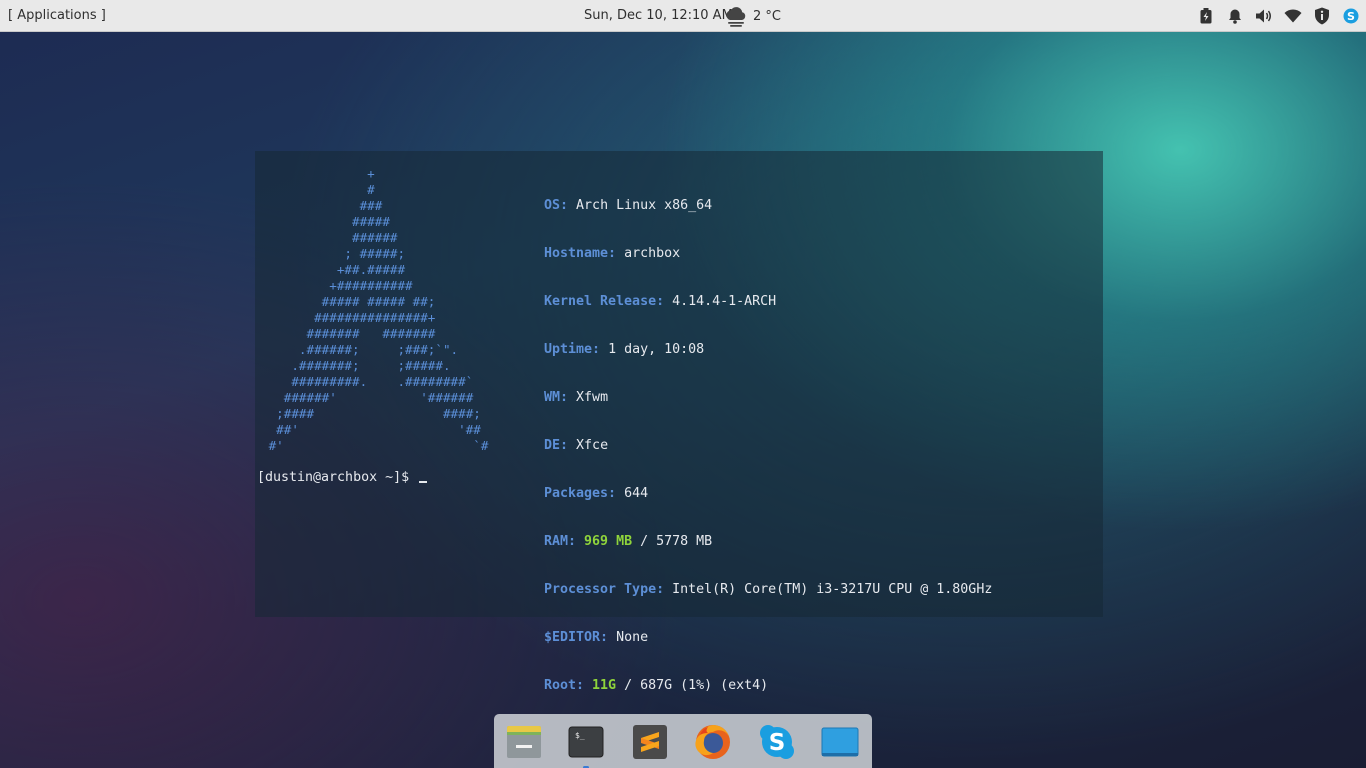  What do you see at coordinates (576, 397) in the screenshot?
I see `info-line-wm: WM: Xfwm` at bounding box center [576, 397].